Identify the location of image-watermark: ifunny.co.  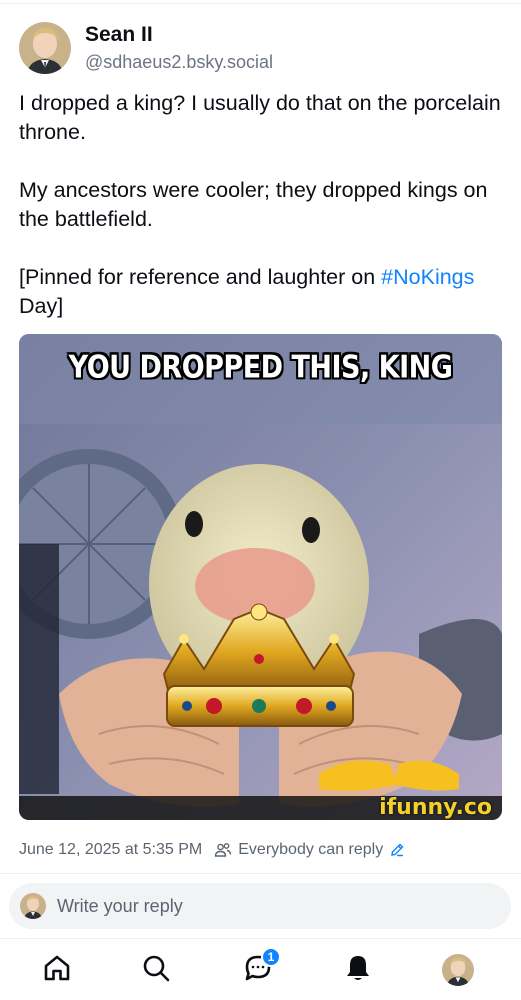
(435, 807).